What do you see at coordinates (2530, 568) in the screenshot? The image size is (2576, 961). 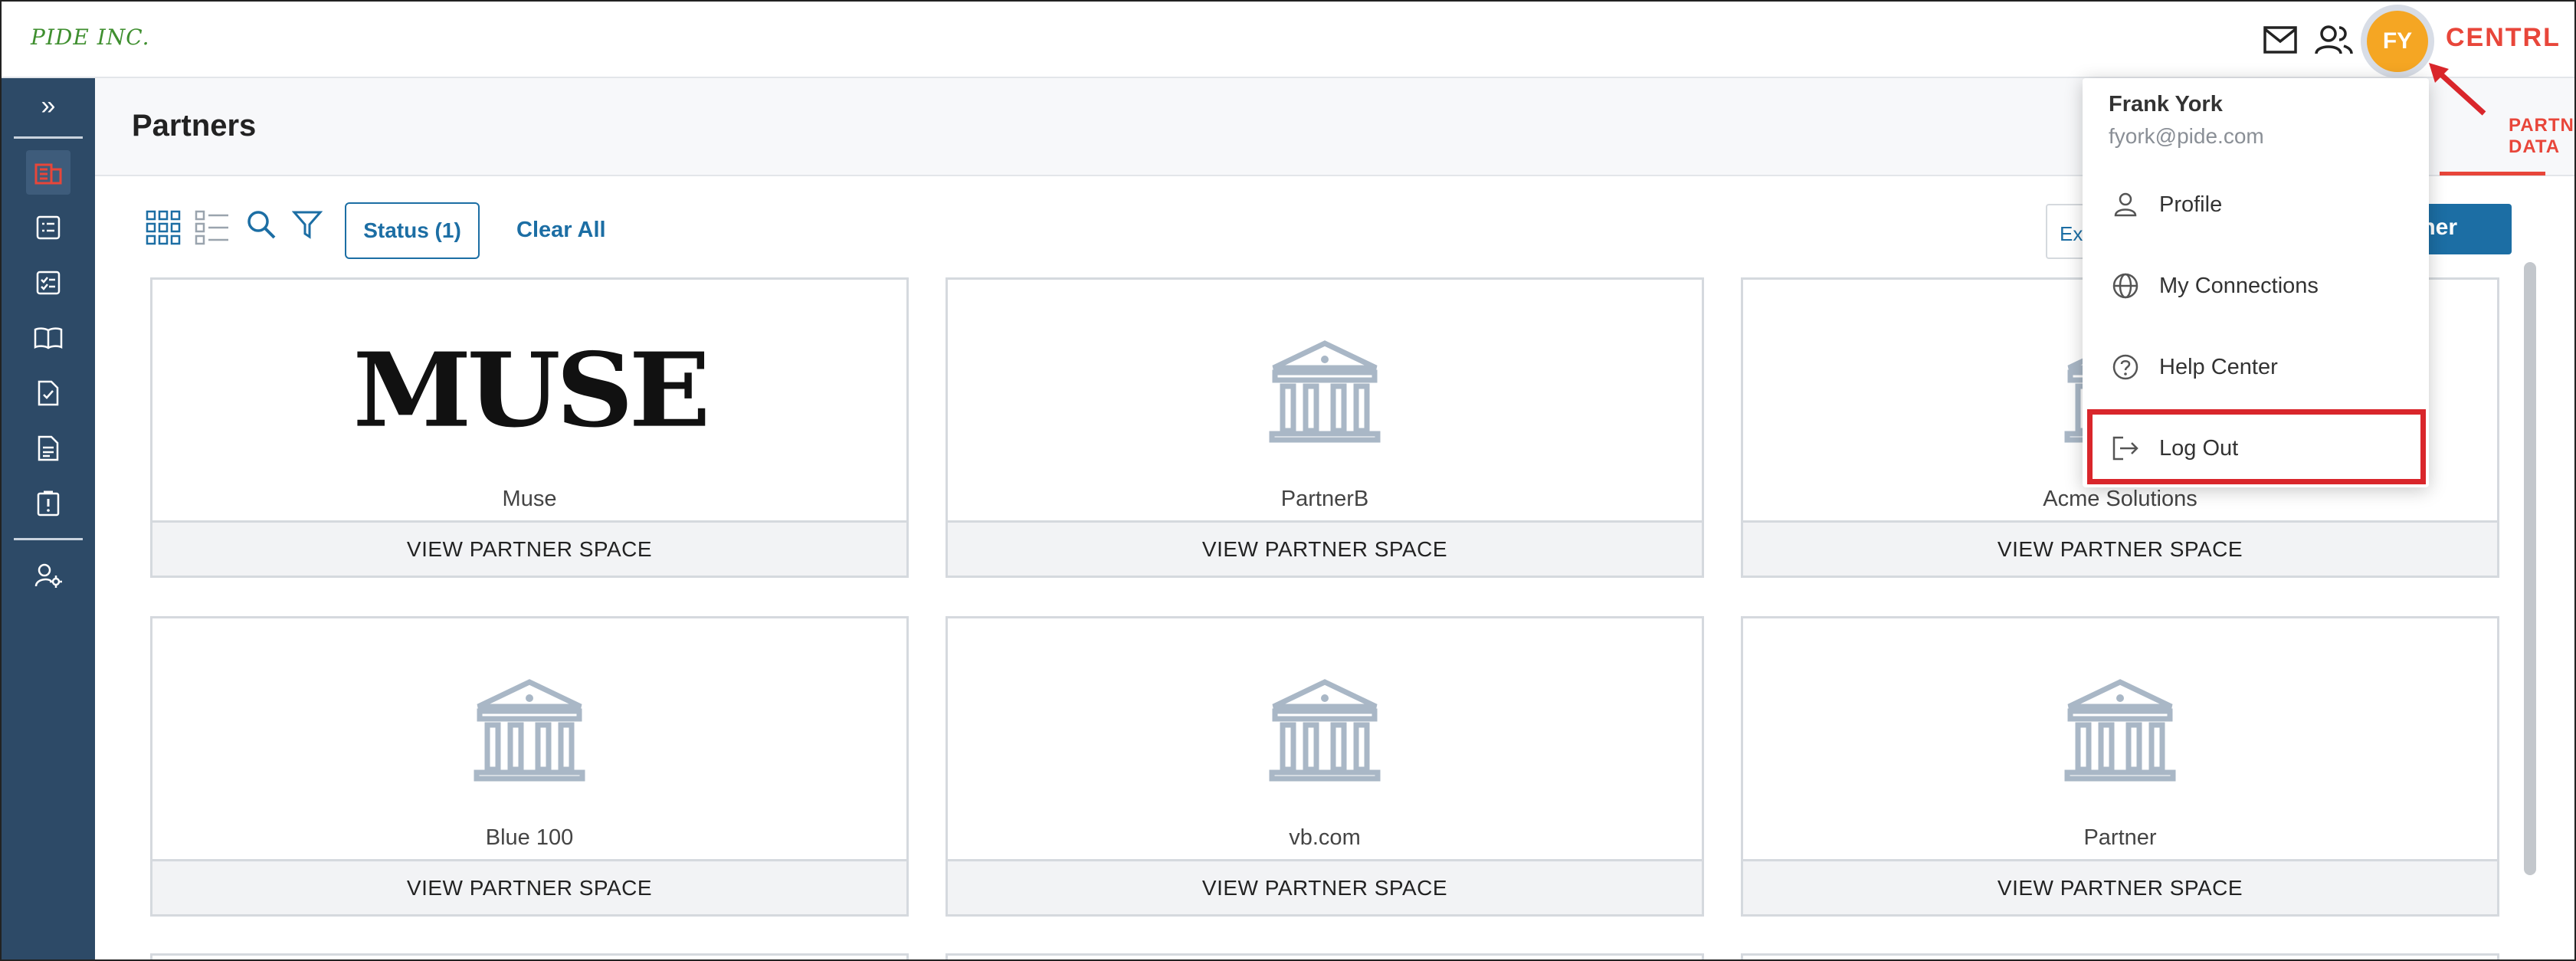 I see `scrollbar-thumb` at bounding box center [2530, 568].